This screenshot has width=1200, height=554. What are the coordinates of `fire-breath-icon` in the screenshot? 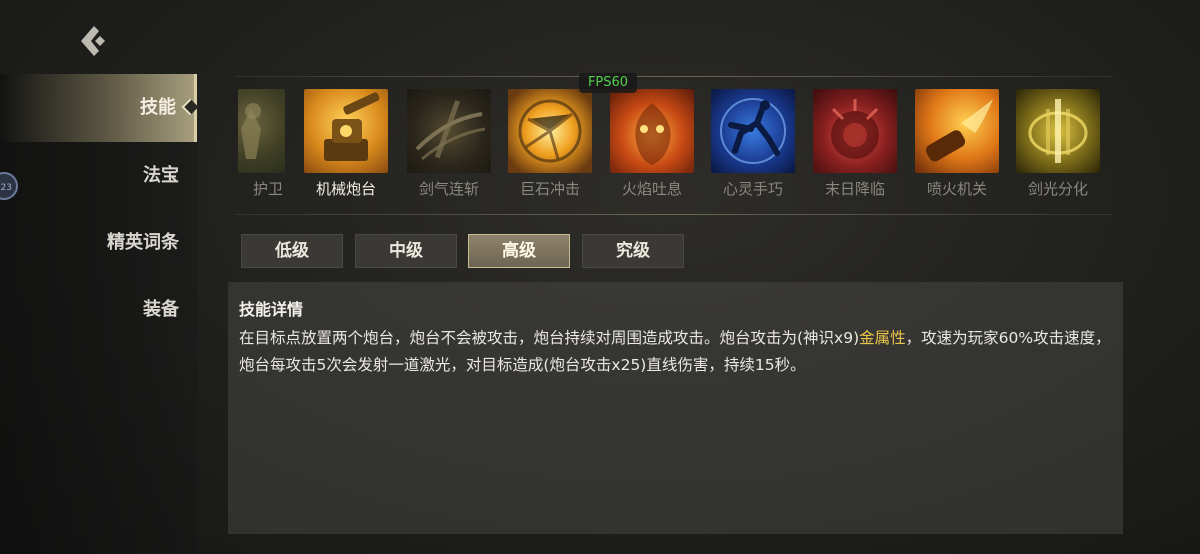 It's located at (652, 131).